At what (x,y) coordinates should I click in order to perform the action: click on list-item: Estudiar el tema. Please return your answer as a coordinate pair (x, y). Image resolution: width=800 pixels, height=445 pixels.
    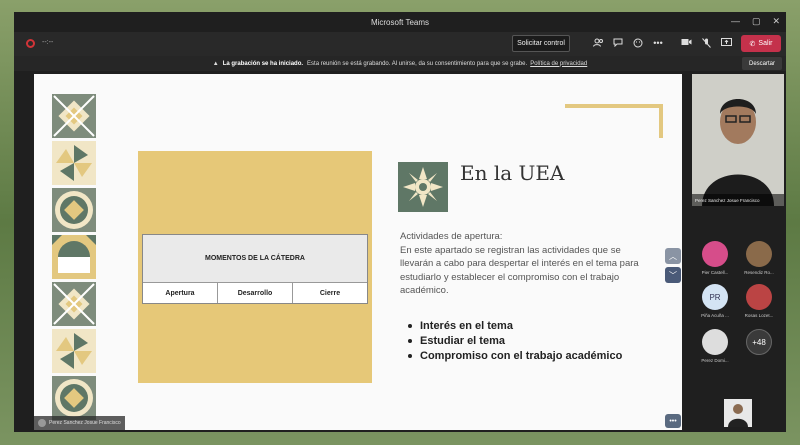
    Looking at the image, I should click on (518, 341).